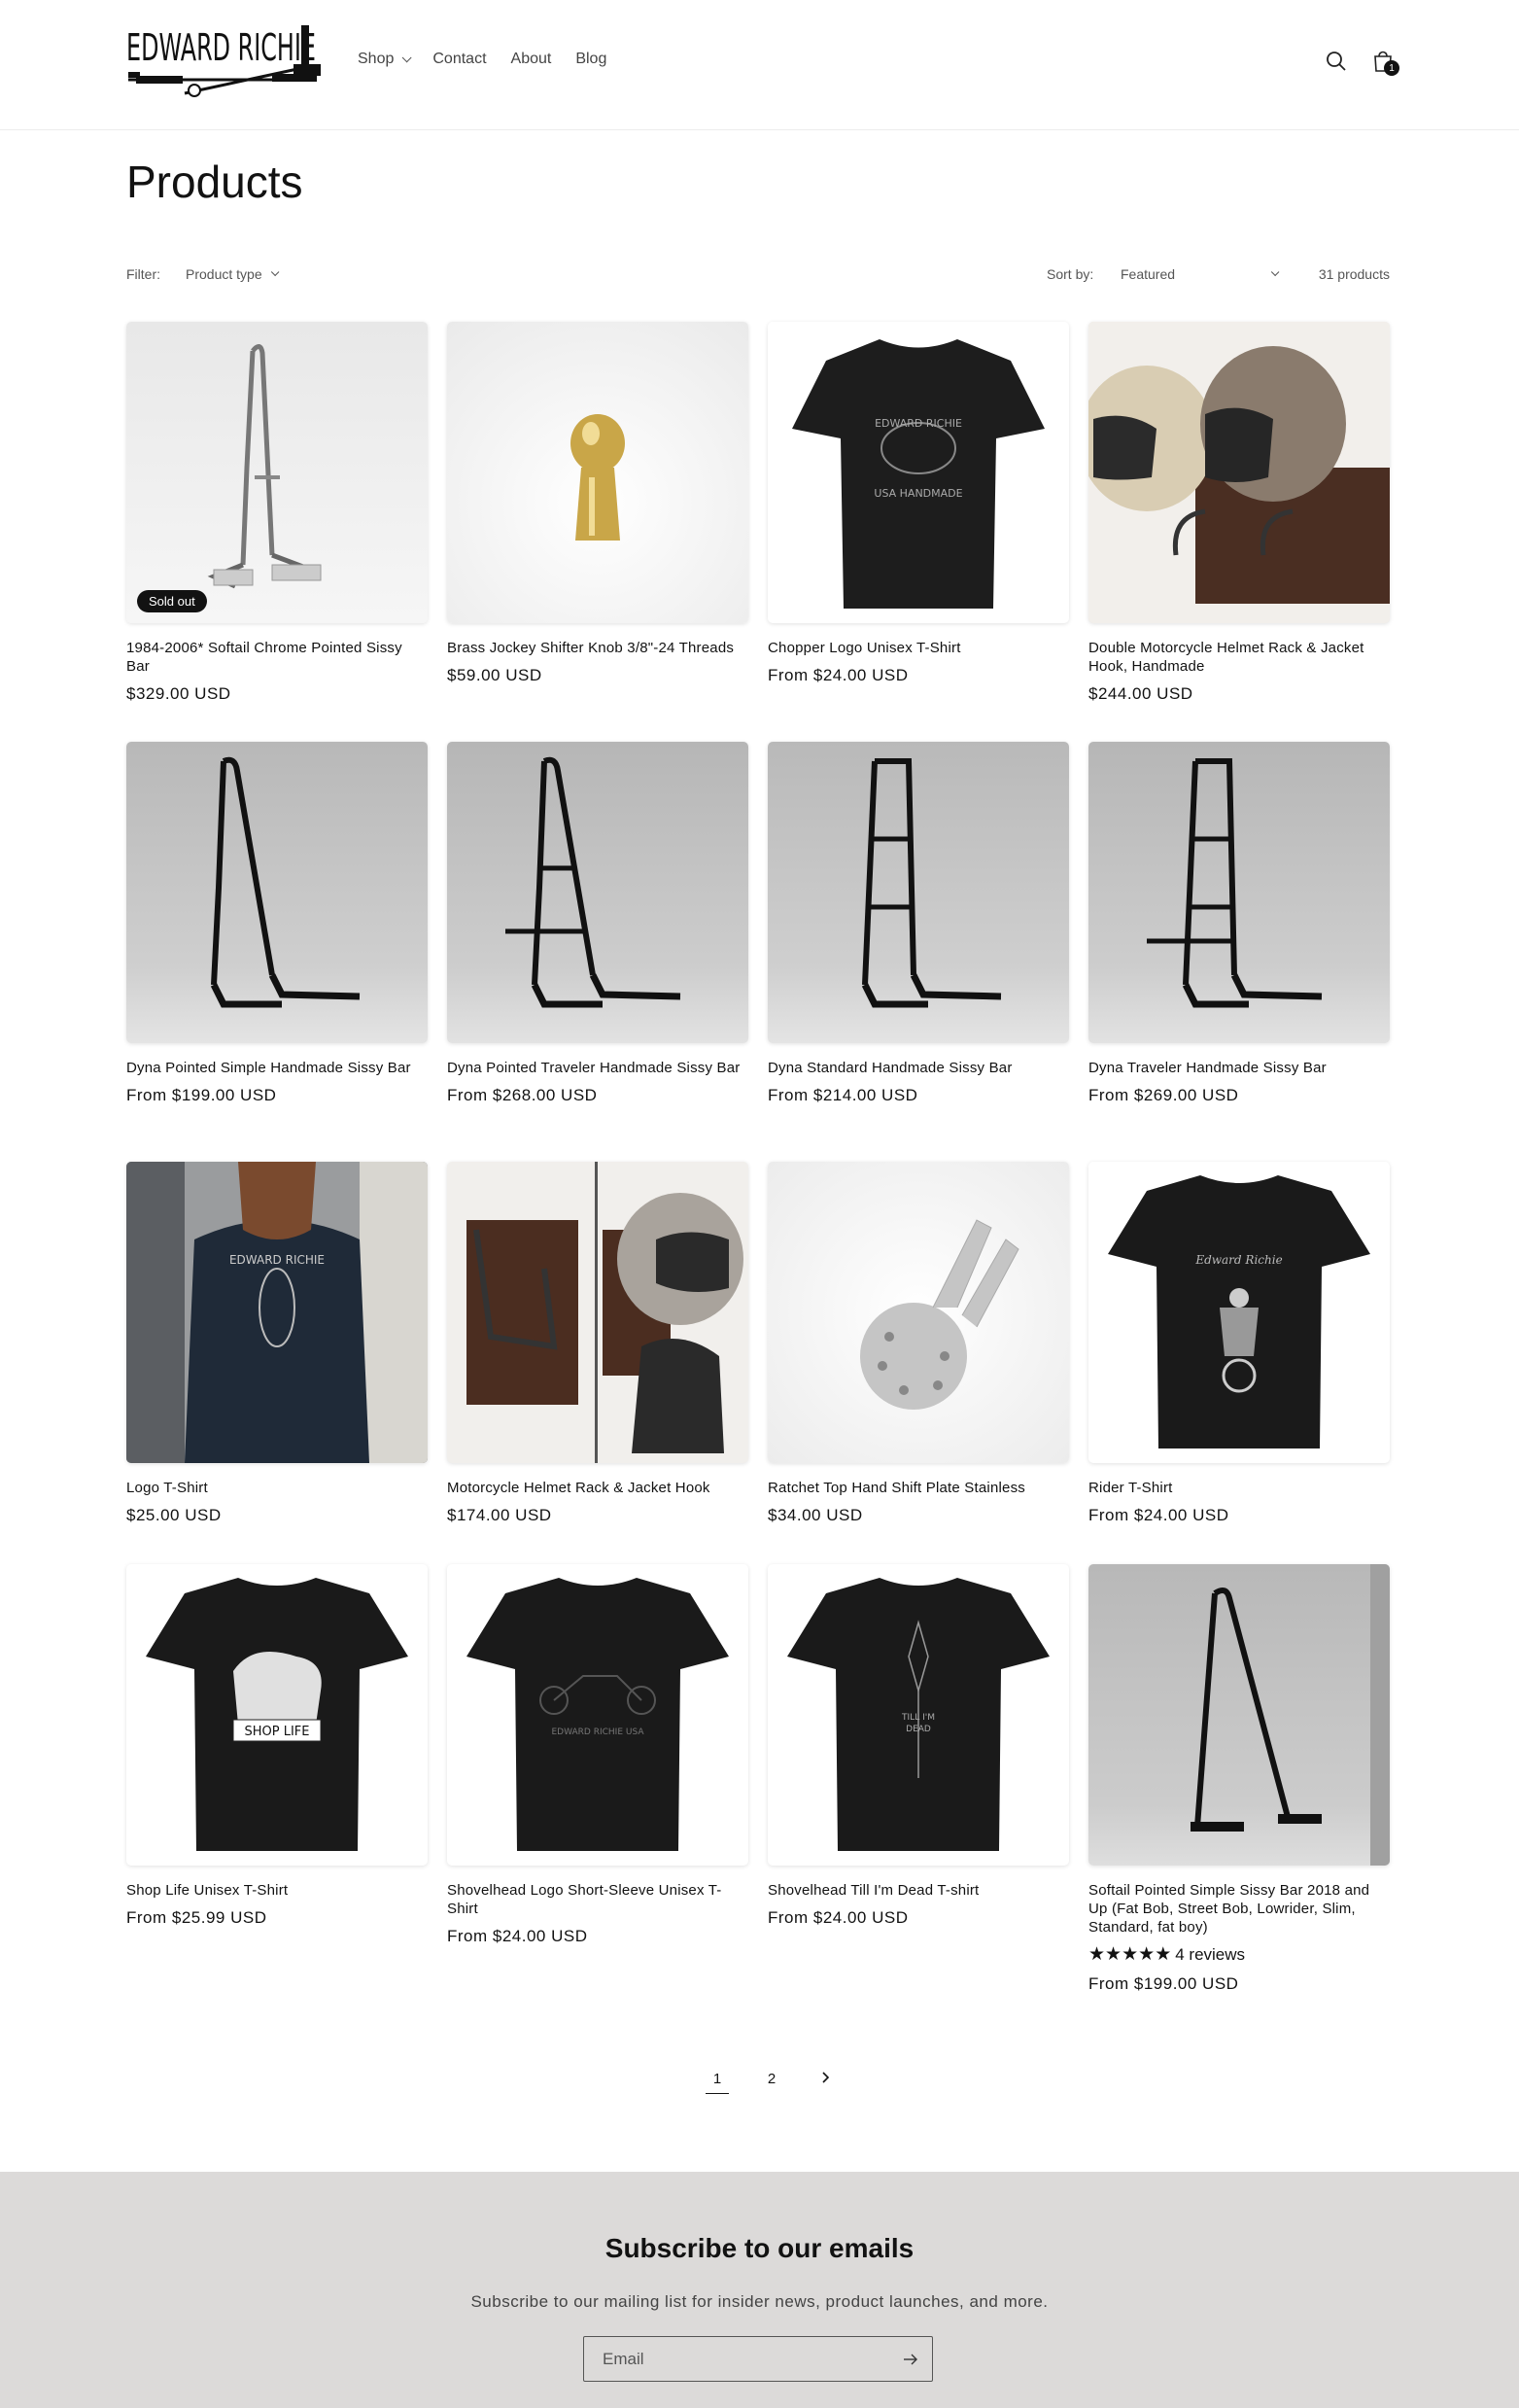  What do you see at coordinates (919, 648) in the screenshot?
I see `product-title: Chopper Logo Unisex T-Shirt` at bounding box center [919, 648].